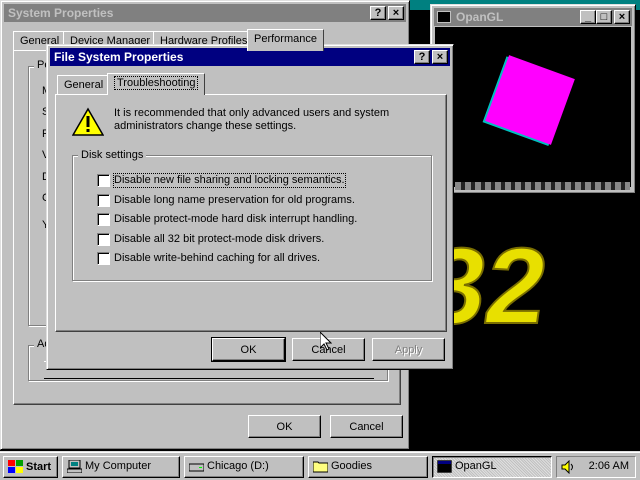 The height and width of the screenshot is (480, 640). Describe the element at coordinates (119, 57) in the screenshot. I see `dialog-title: File System Properties` at that location.